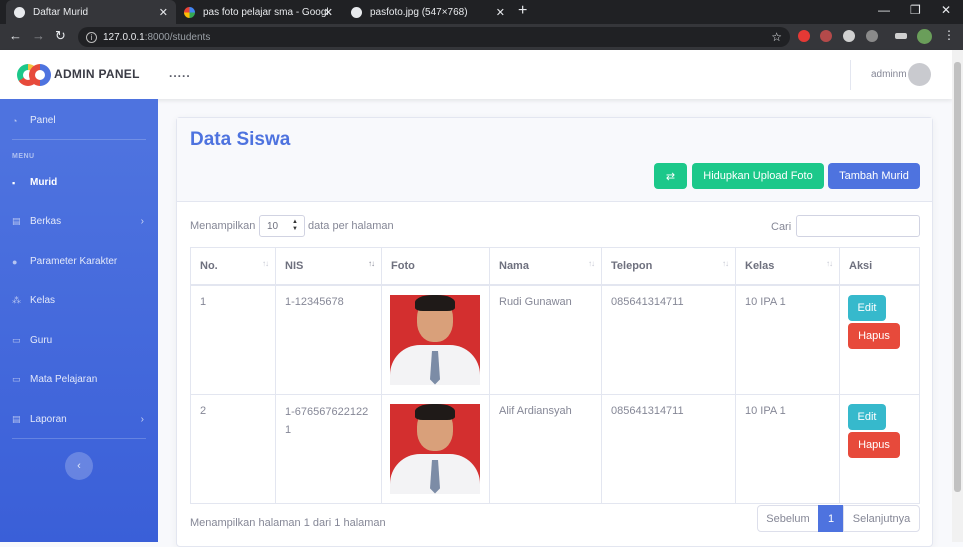  Describe the element at coordinates (79, 120) in the screenshot. I see `sidebar-item-panel: ◔ Panel` at that location.